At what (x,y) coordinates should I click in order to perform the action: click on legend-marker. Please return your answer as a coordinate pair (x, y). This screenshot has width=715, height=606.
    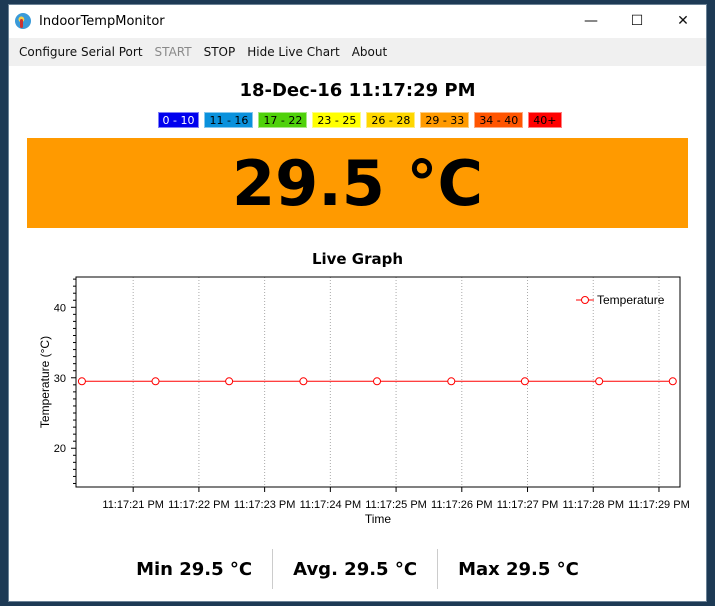
    Looking at the image, I should click on (585, 300).